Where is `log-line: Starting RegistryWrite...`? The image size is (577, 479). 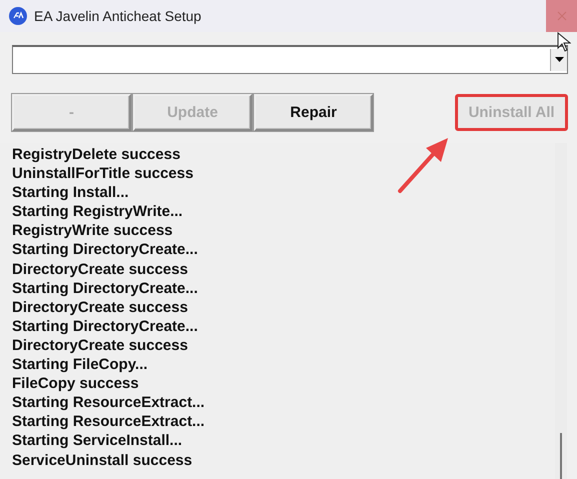 log-line: Starting RegistryWrite... is located at coordinates (98, 212).